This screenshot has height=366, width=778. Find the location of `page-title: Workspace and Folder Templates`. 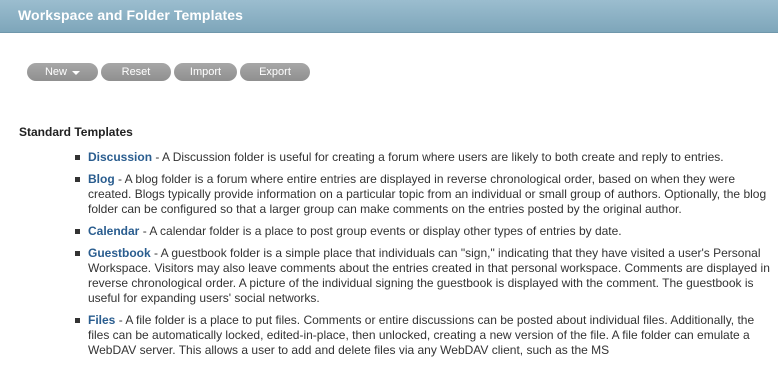

page-title: Workspace and Folder Templates is located at coordinates (130, 15).